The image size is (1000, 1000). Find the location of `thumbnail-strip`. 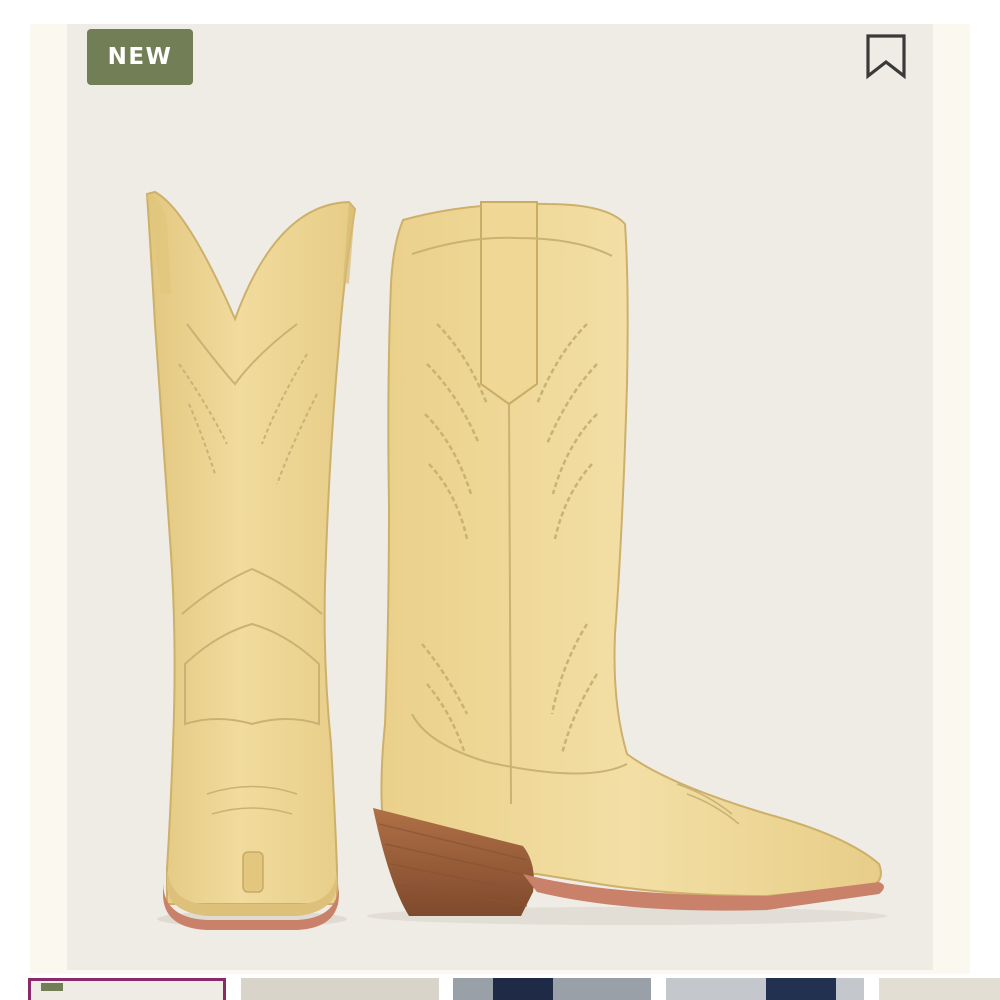

thumbnail-strip is located at coordinates (500, 989).